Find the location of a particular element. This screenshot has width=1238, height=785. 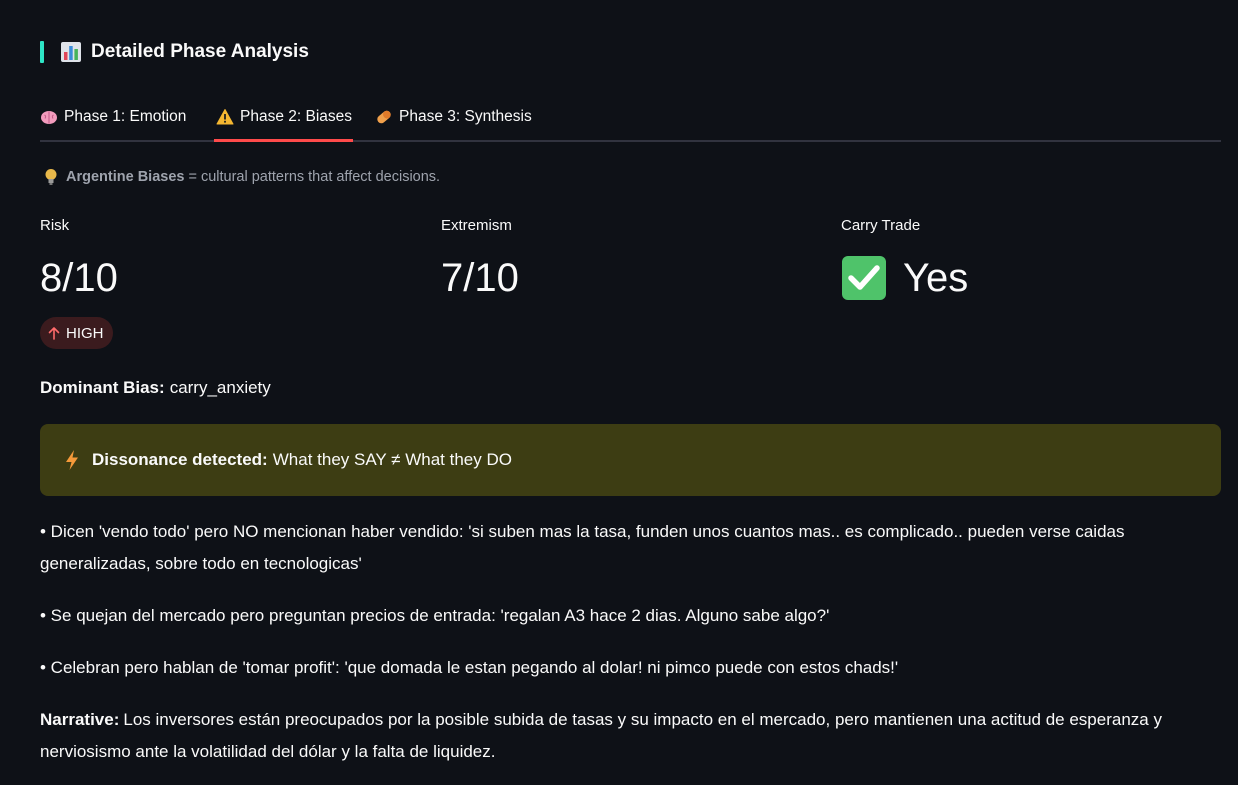

dominant-bias: Dominant Bias: carry_anxiety is located at coordinates (155, 388).